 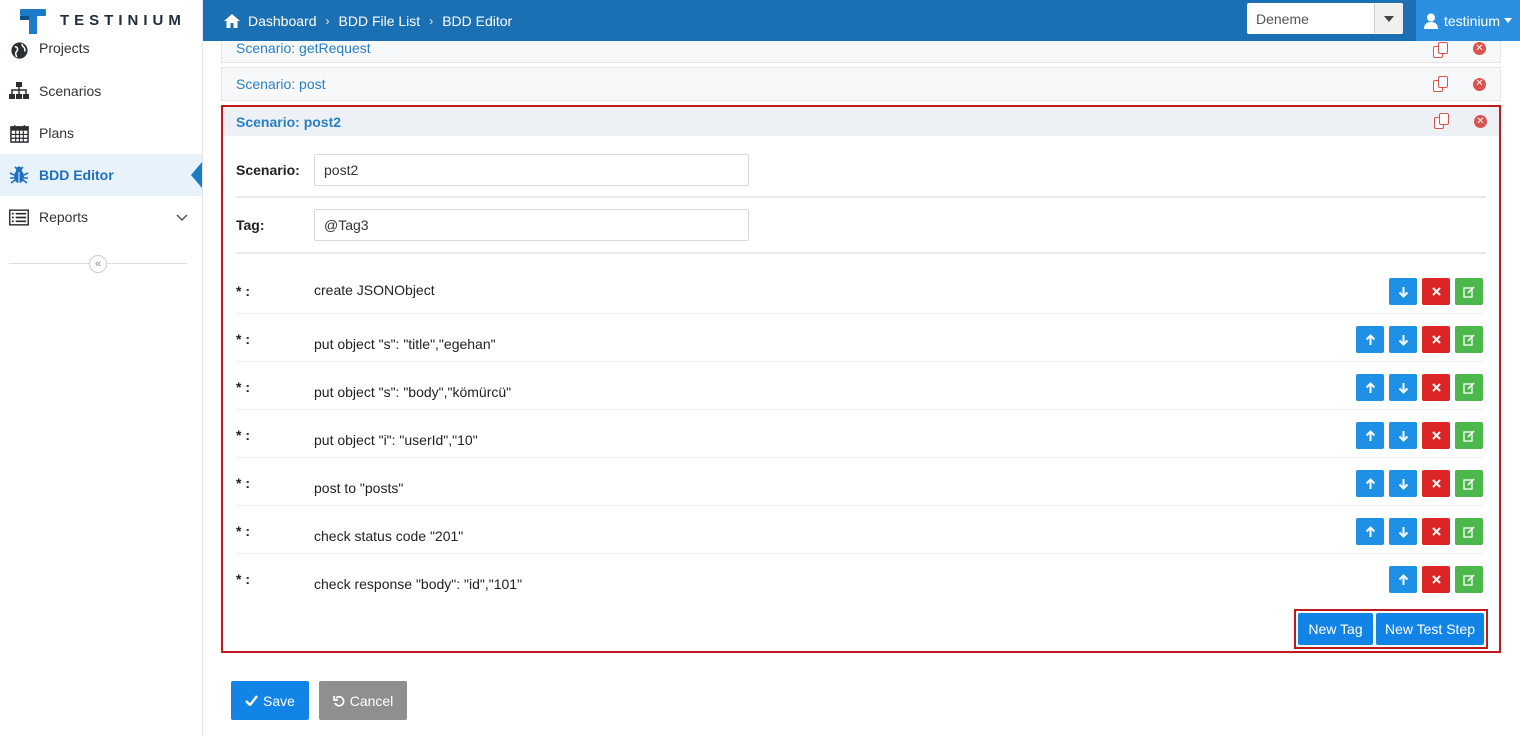 I want to click on tag-label: Tag:, so click(x=250, y=225).